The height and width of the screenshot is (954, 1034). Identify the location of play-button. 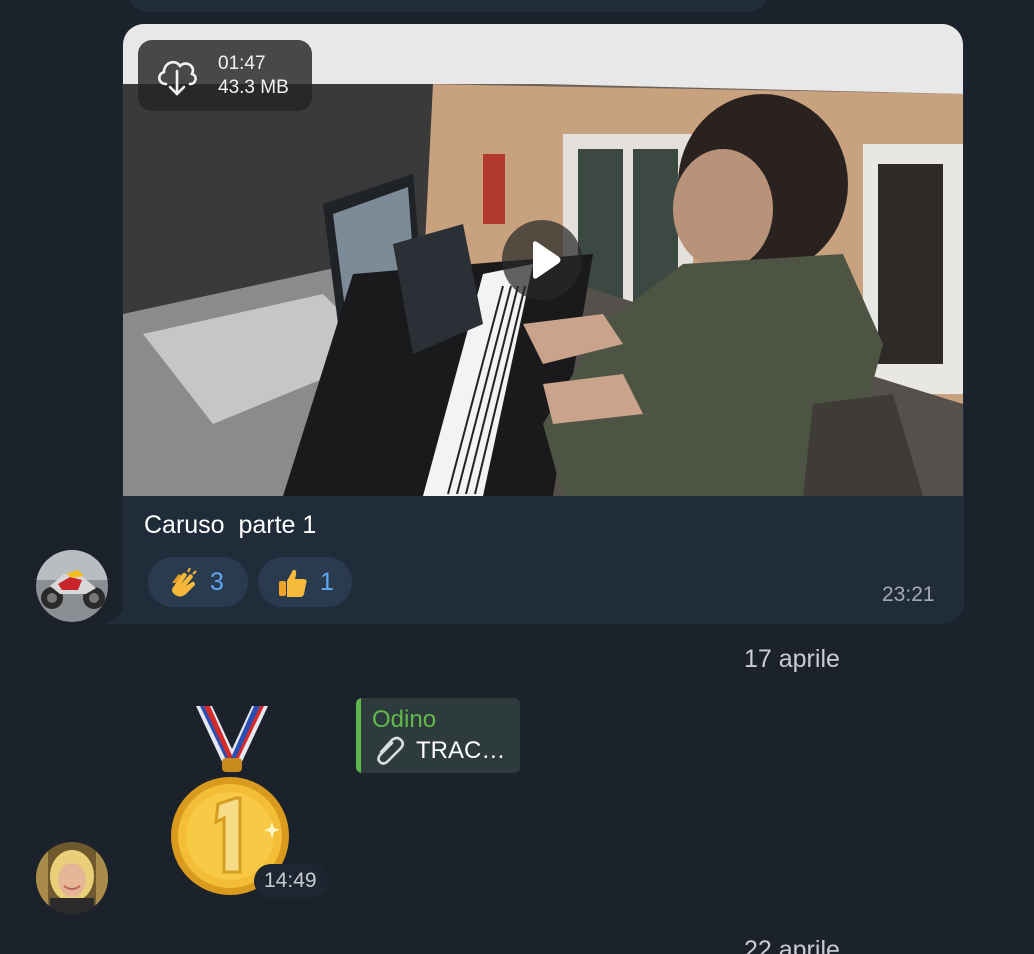
(542, 260).